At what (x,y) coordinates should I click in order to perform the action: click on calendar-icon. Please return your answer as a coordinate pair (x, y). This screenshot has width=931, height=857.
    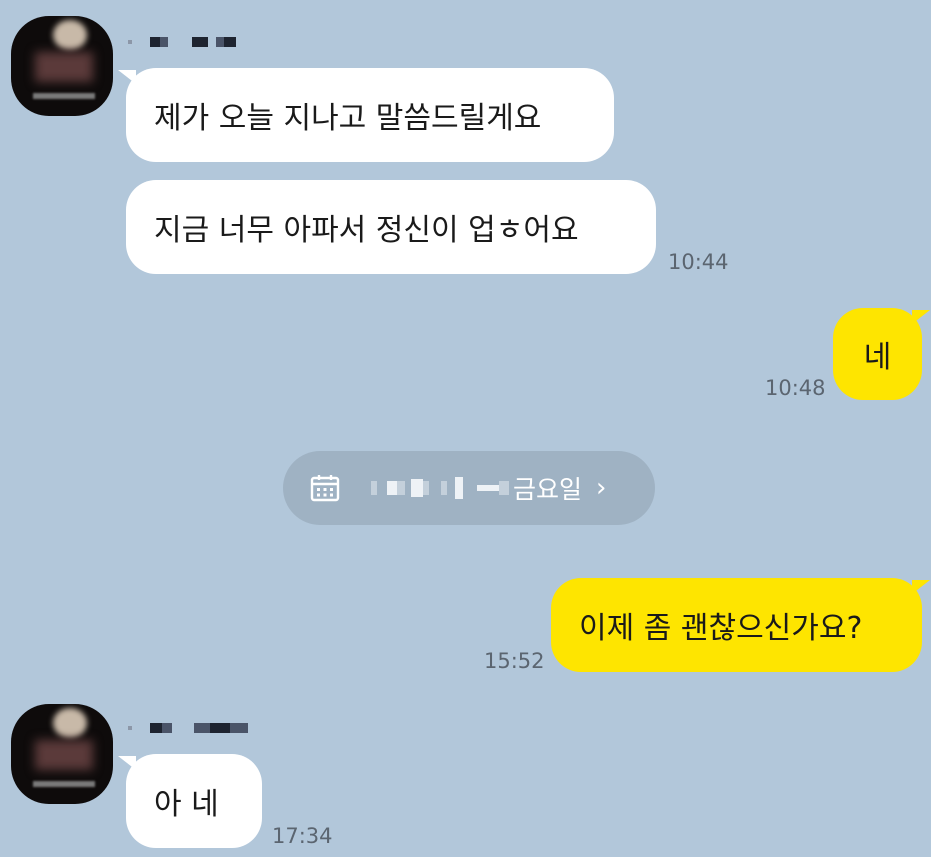
    Looking at the image, I should click on (325, 488).